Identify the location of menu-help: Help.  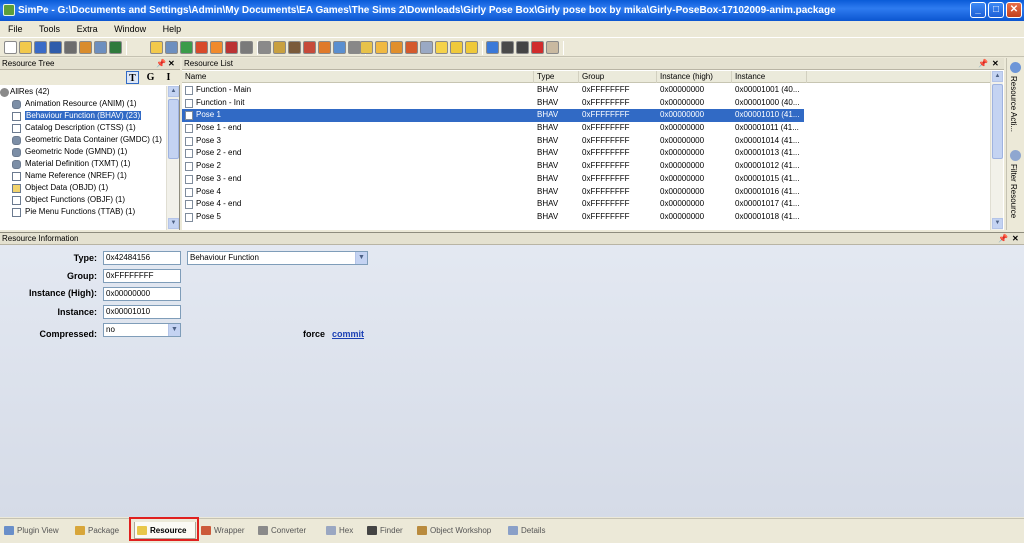
(172, 29).